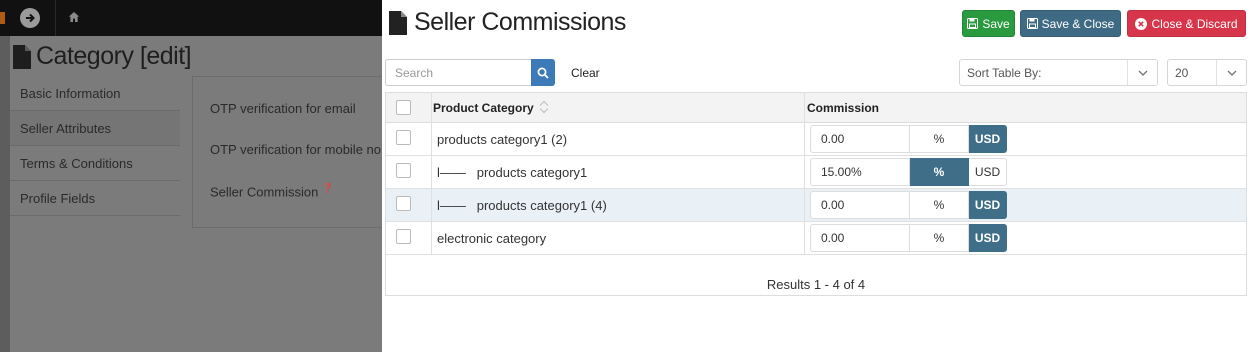 This screenshot has width=1249, height=352. What do you see at coordinates (1058, 72) in the screenshot?
I see `sort-table-select: Sort Table By:` at bounding box center [1058, 72].